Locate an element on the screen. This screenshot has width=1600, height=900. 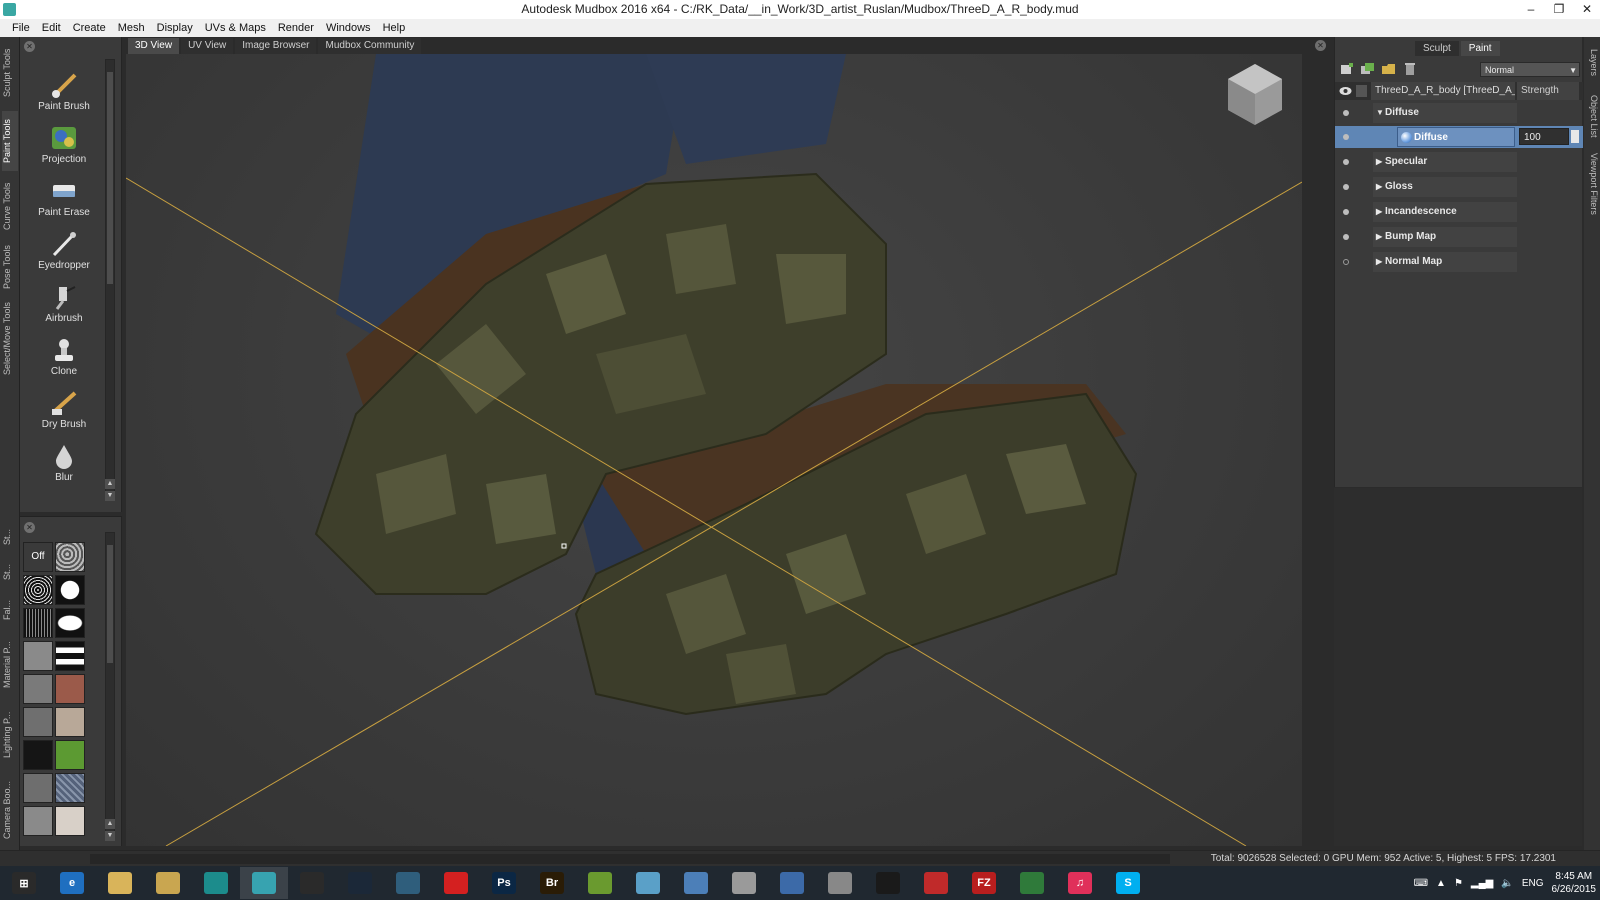
layer-row-diffuse-selected: Diffuse 100 is located at coordinates (1459, 137).